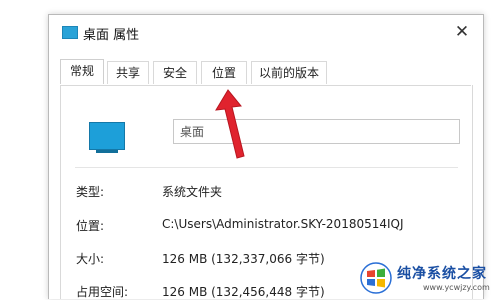 This screenshot has width=499, height=300. What do you see at coordinates (376, 278) in the screenshot?
I see `windows-logo-icon` at bounding box center [376, 278].